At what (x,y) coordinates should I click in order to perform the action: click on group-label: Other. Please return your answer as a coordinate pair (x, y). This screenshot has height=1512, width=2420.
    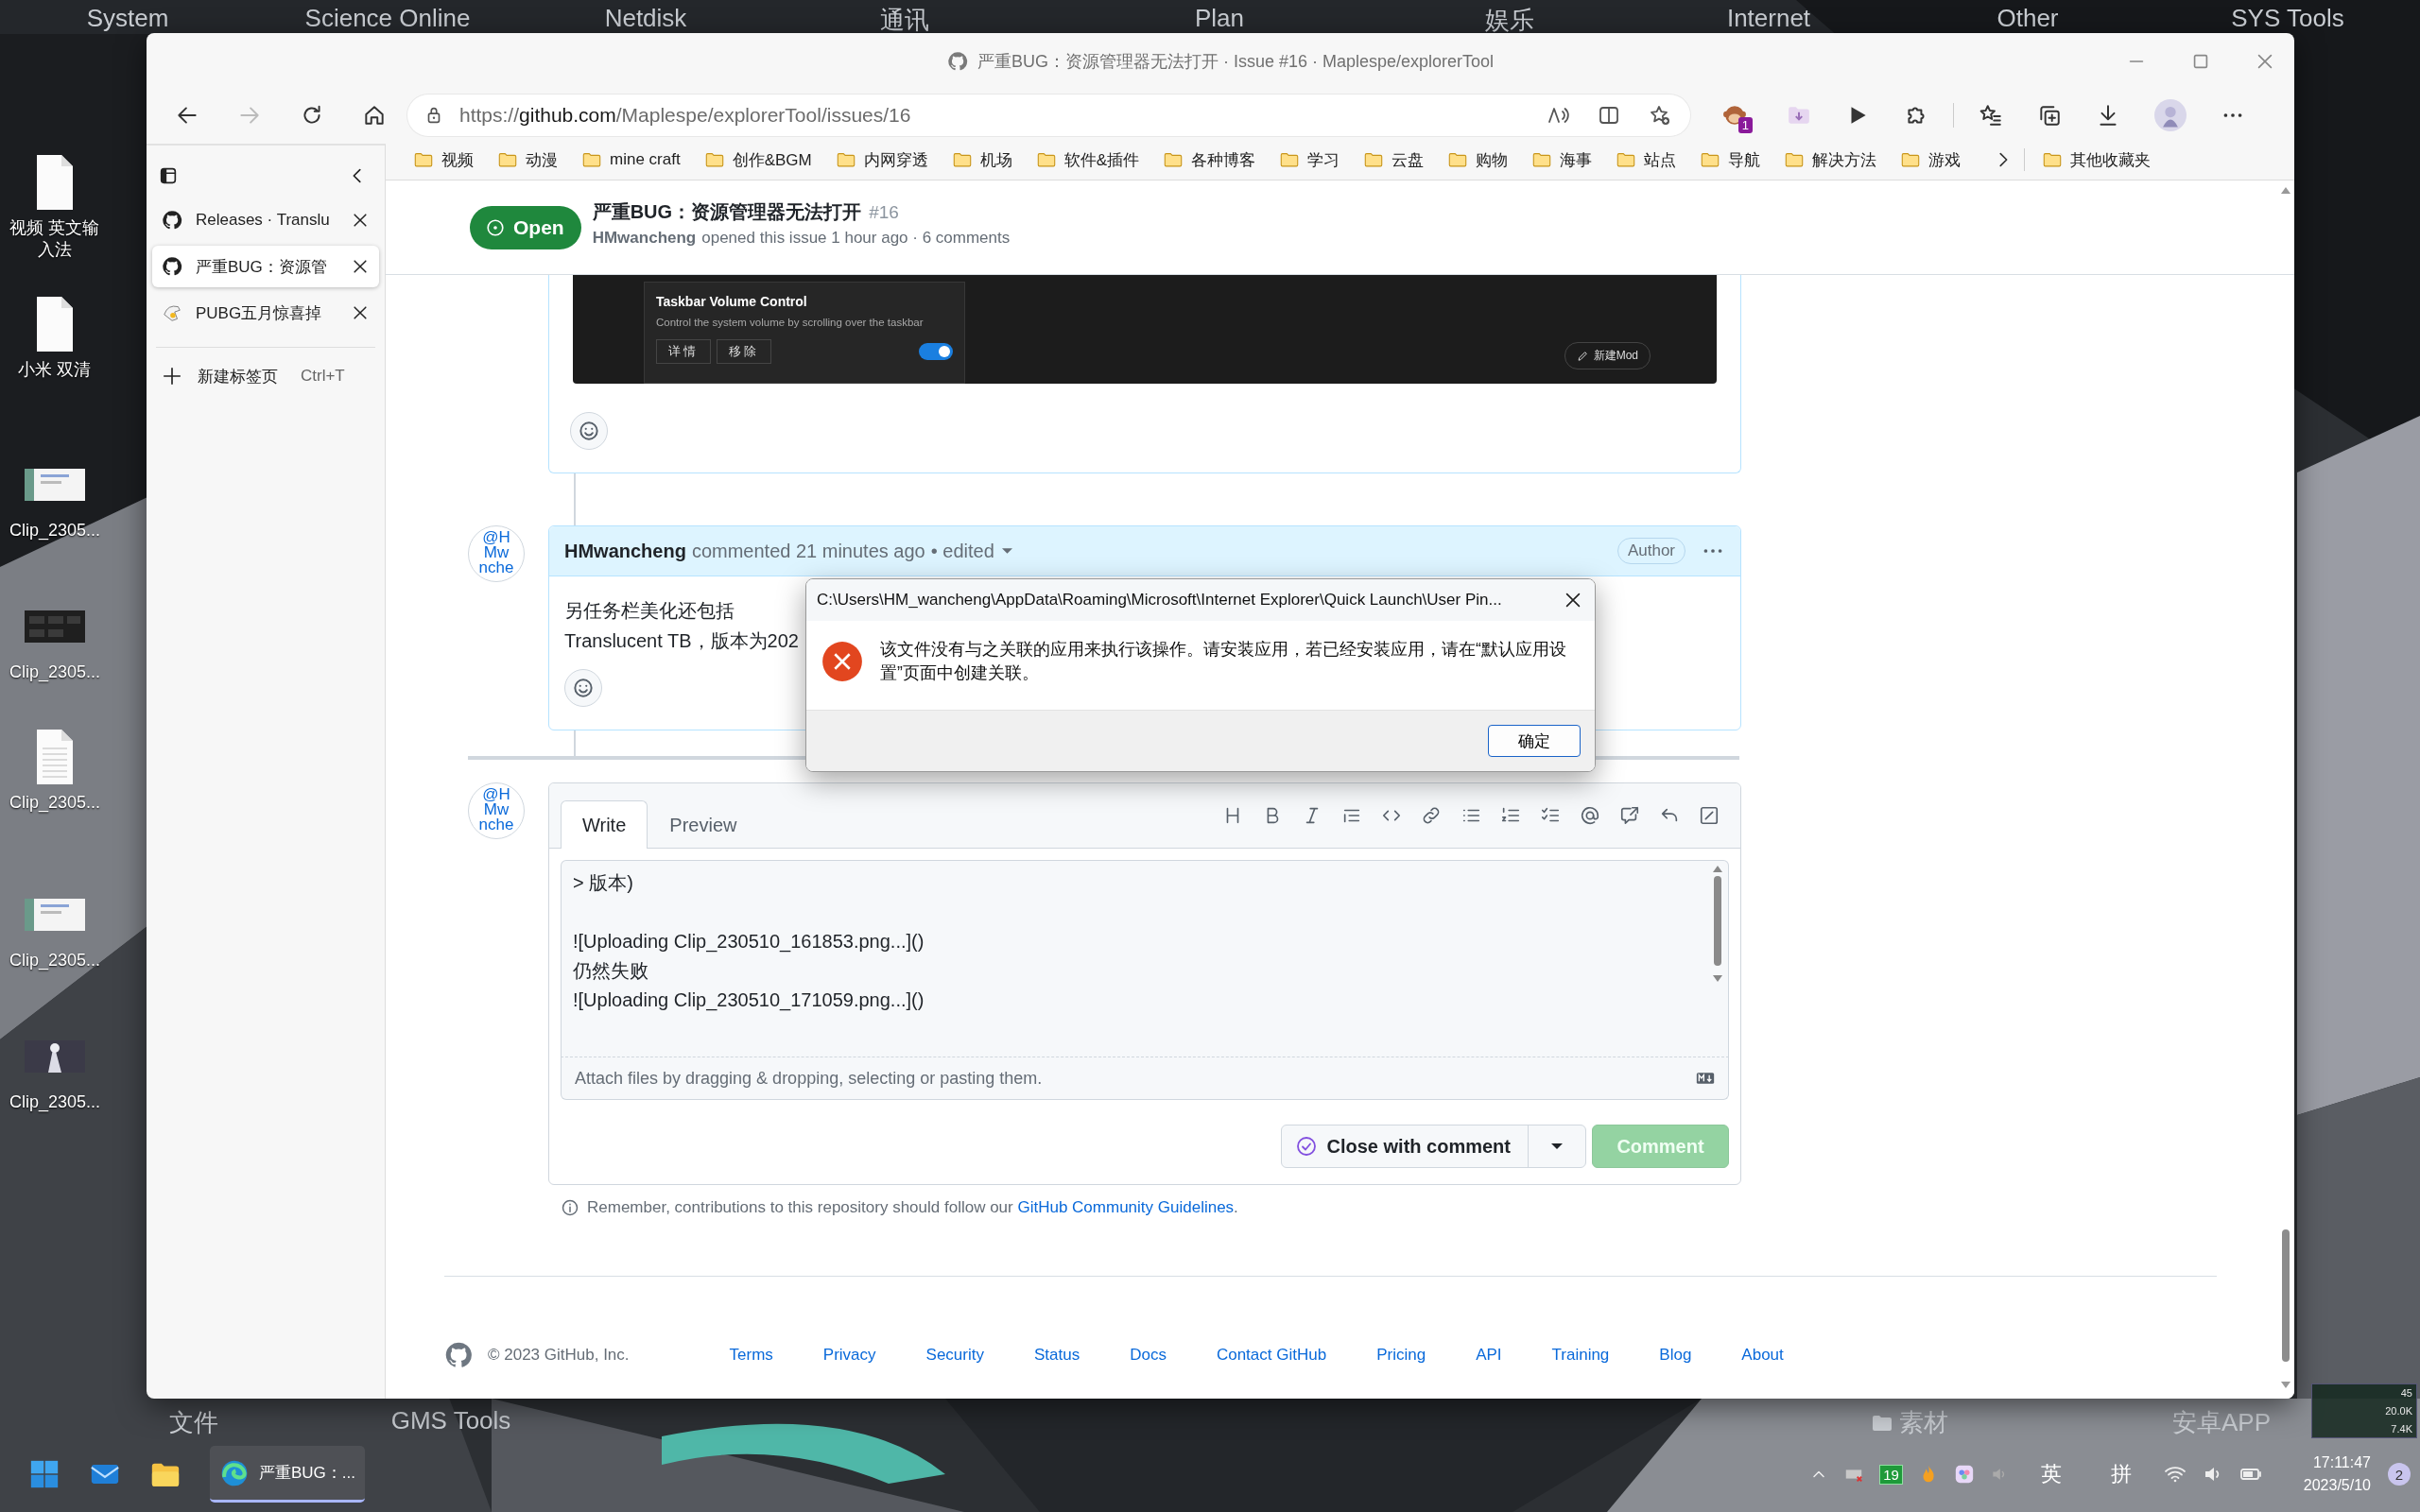
    Looking at the image, I should click on (2028, 18).